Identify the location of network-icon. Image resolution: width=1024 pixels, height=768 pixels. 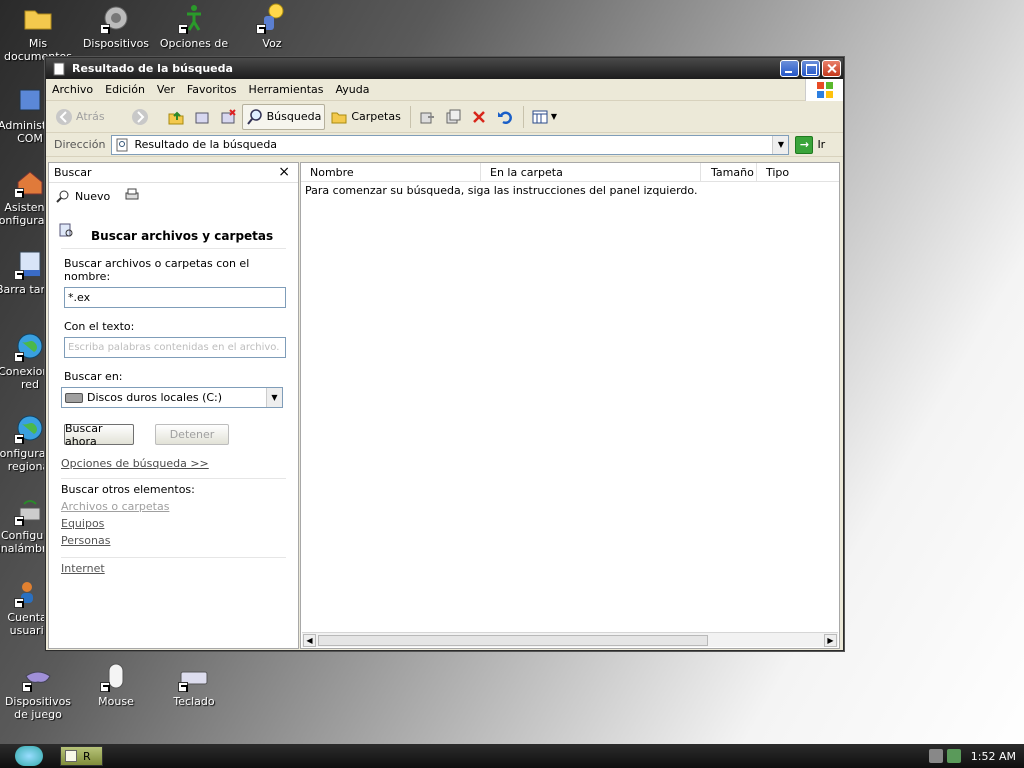
(935, 756).